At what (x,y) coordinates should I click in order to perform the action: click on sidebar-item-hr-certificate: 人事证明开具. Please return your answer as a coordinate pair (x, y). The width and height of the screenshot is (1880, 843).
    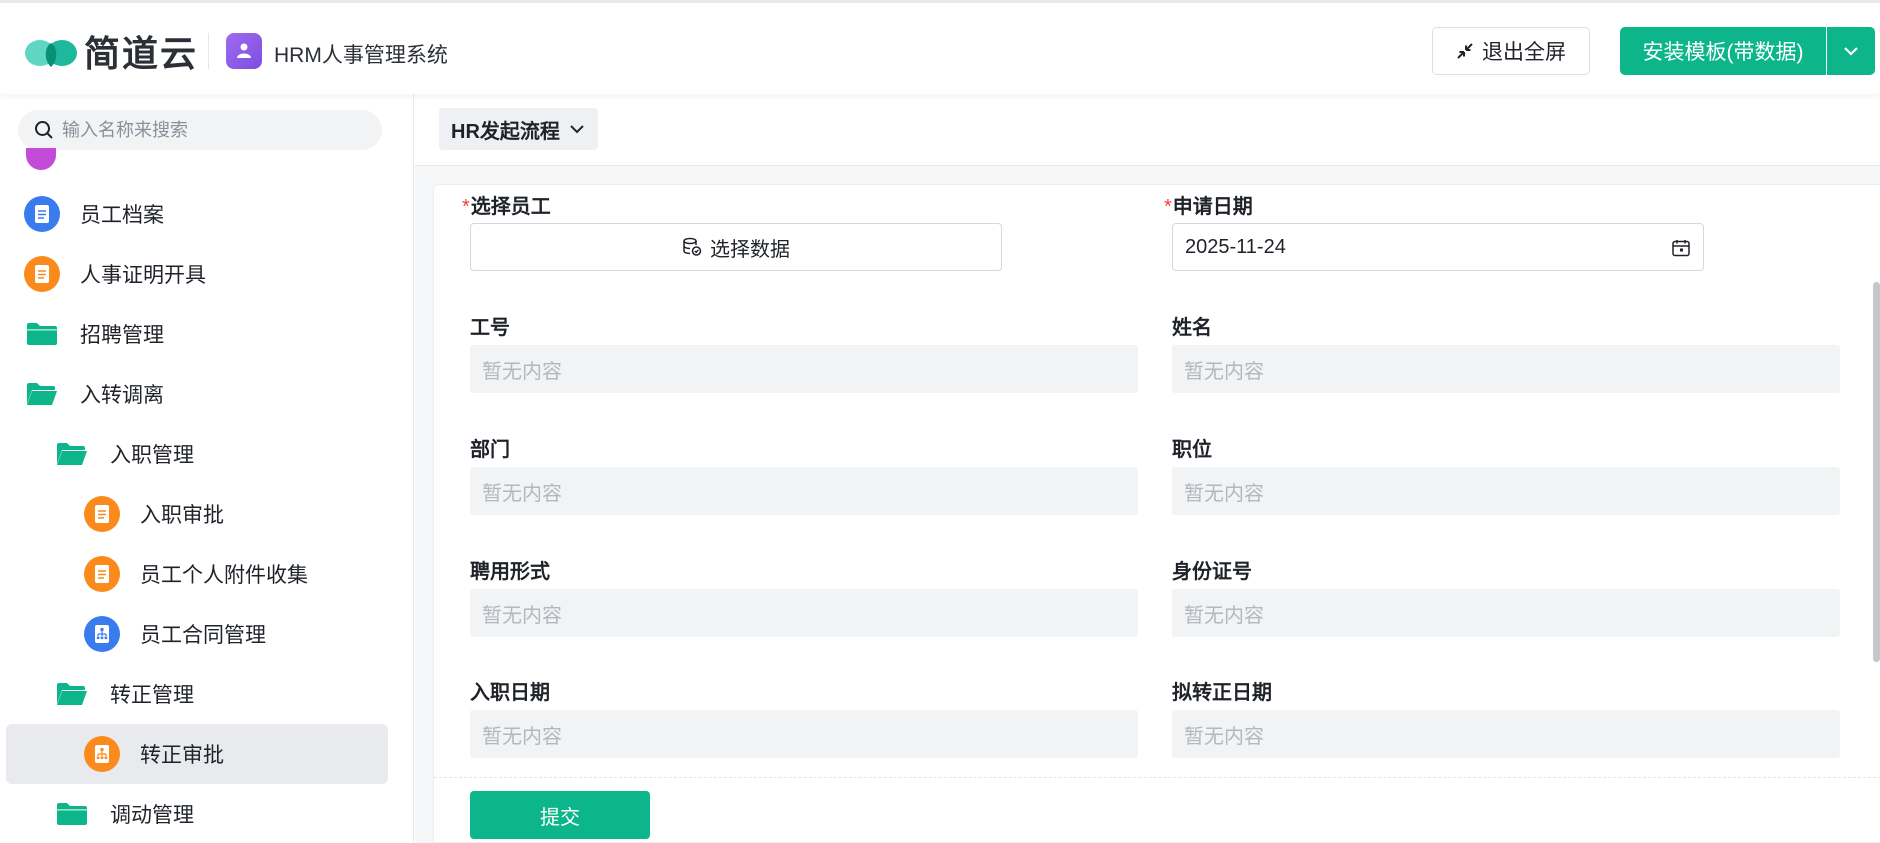
    Looking at the image, I should click on (197, 274).